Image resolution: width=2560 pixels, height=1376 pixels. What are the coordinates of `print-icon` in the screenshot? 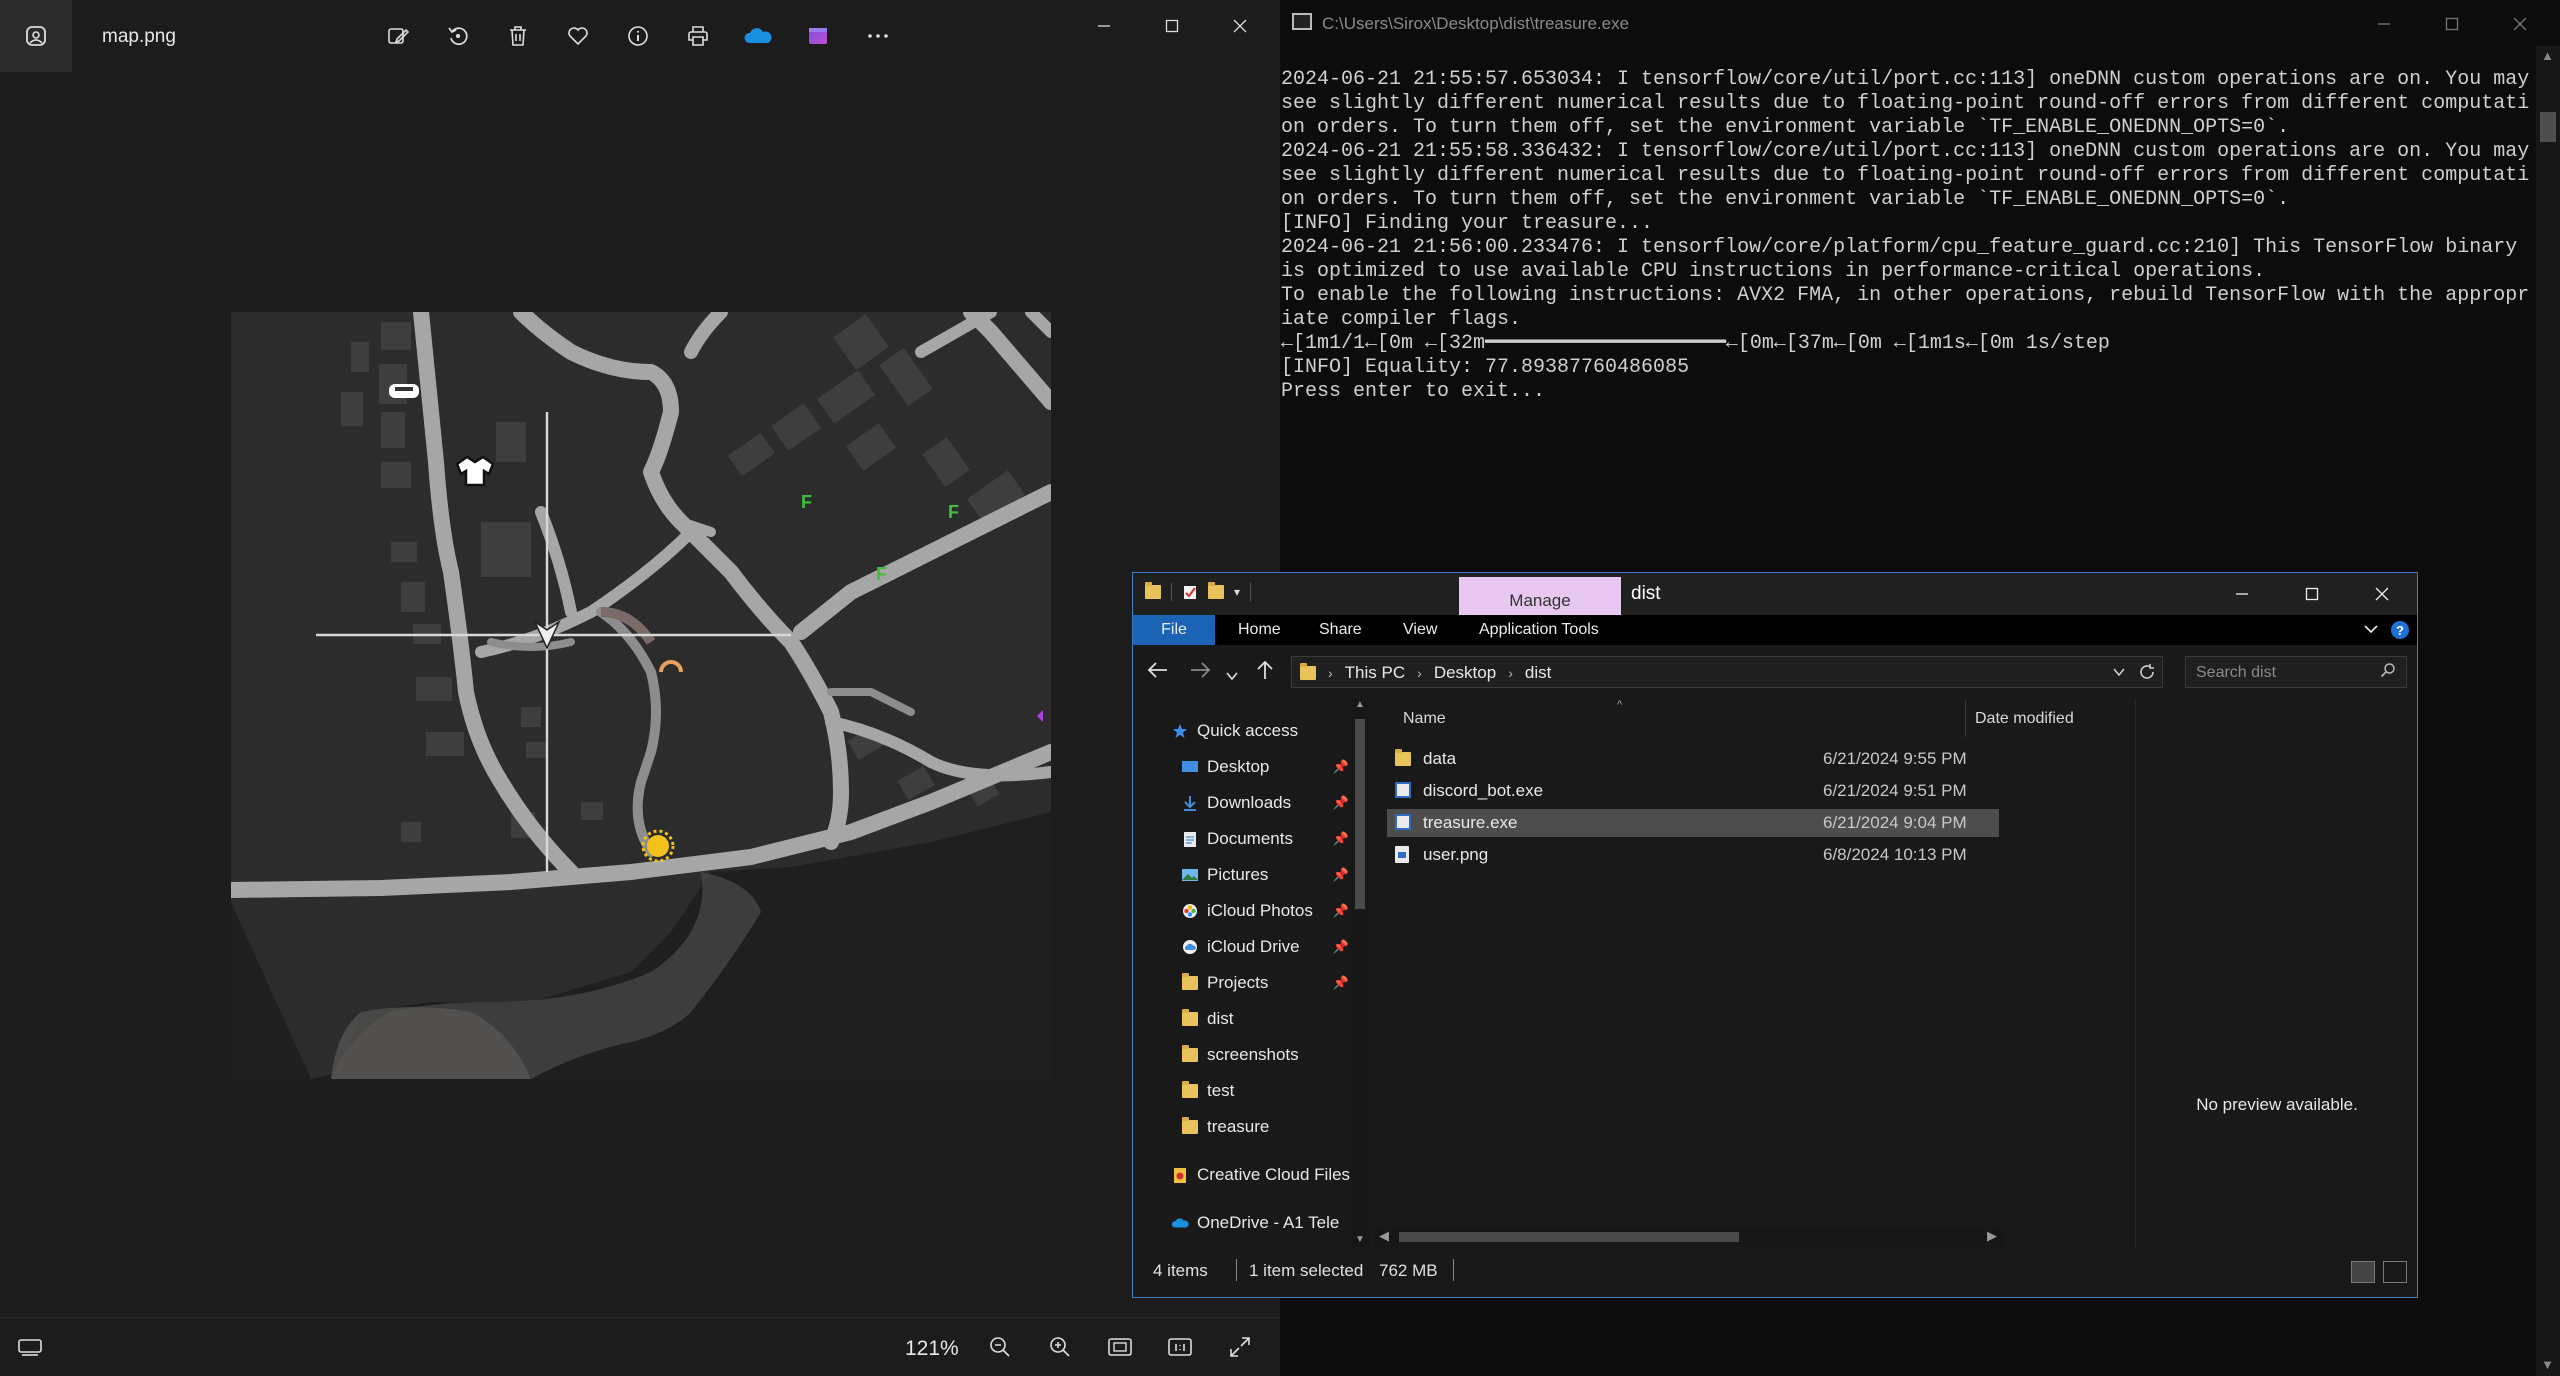 It's located at (698, 36).